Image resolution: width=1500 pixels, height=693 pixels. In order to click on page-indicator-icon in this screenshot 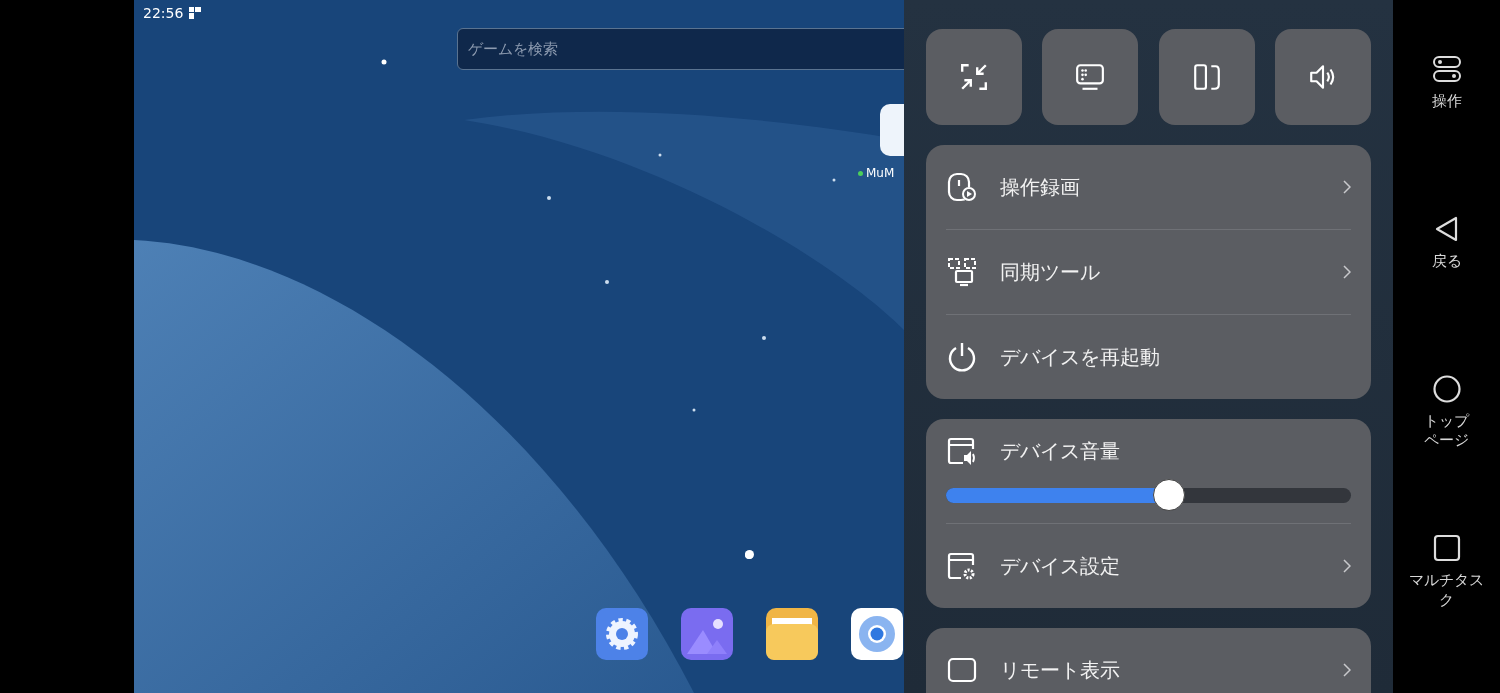, I will do `click(749, 554)`.